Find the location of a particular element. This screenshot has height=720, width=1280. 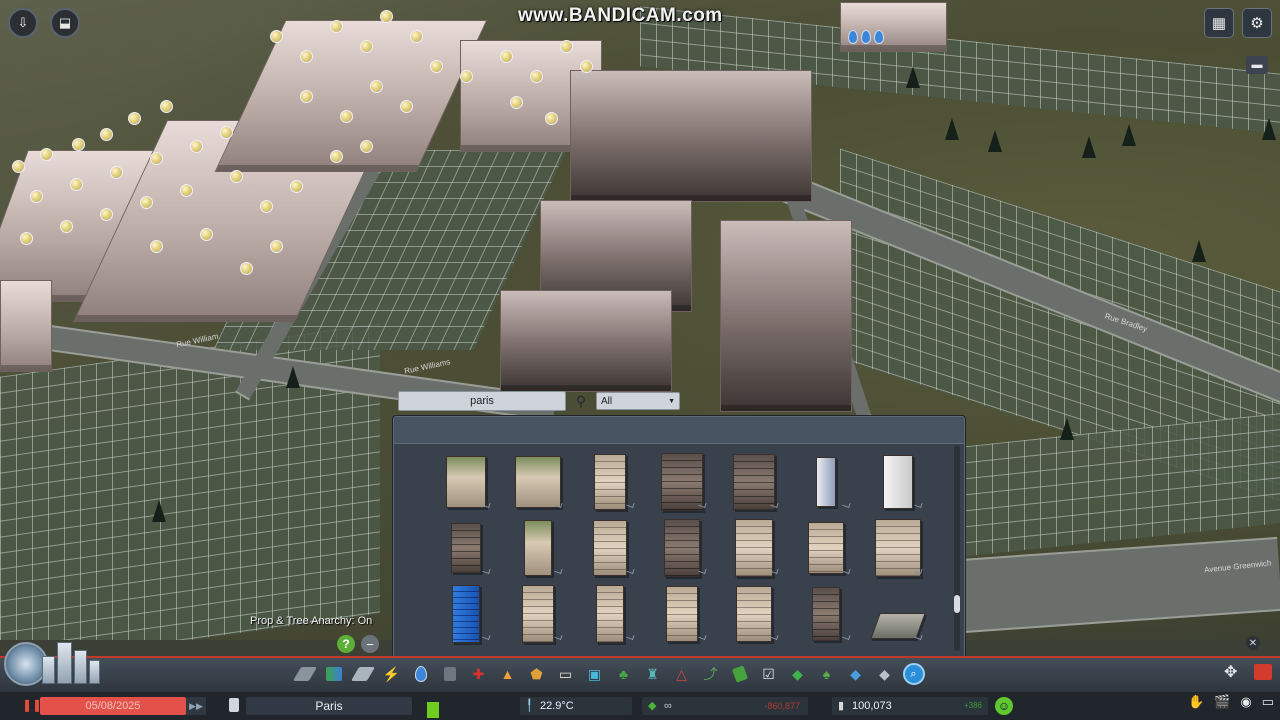

zoning-icon is located at coordinates (333, 674).